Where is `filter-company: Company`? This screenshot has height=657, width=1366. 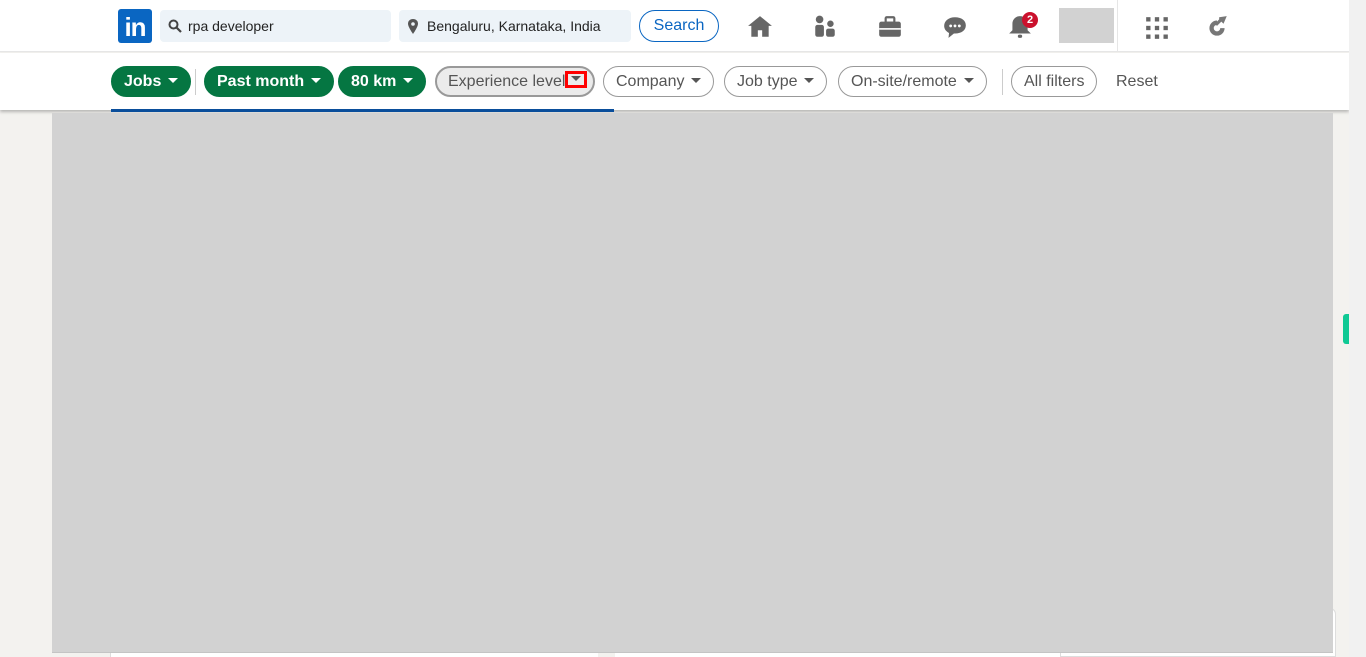
filter-company: Company is located at coordinates (659, 81).